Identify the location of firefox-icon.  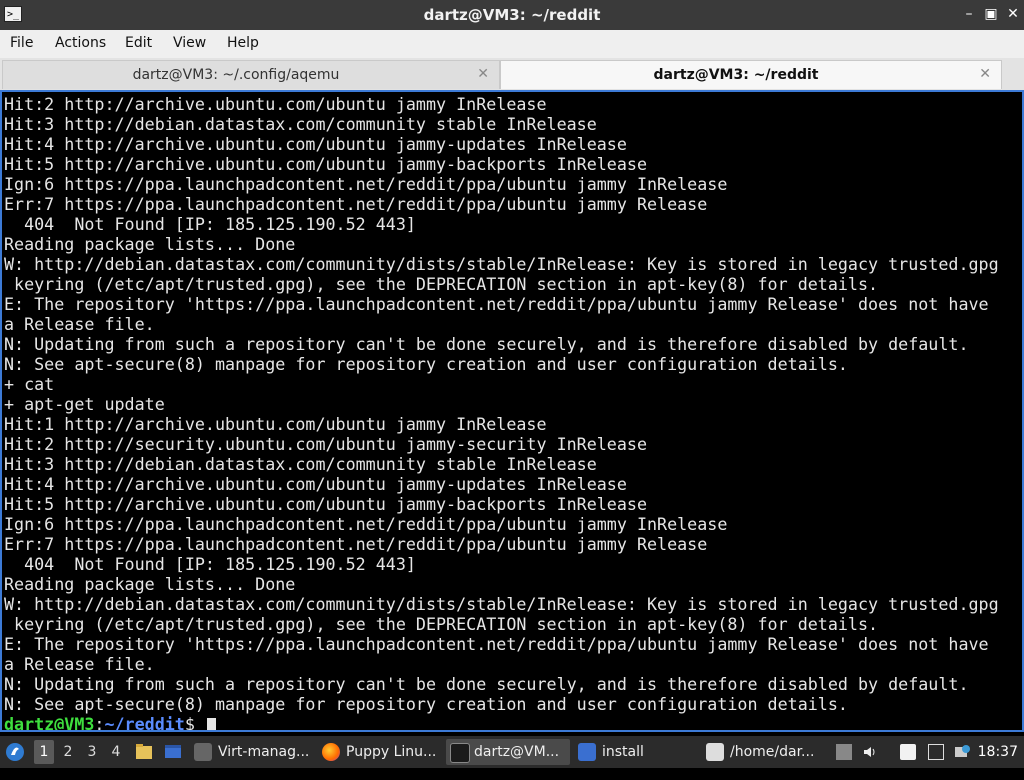
(331, 752).